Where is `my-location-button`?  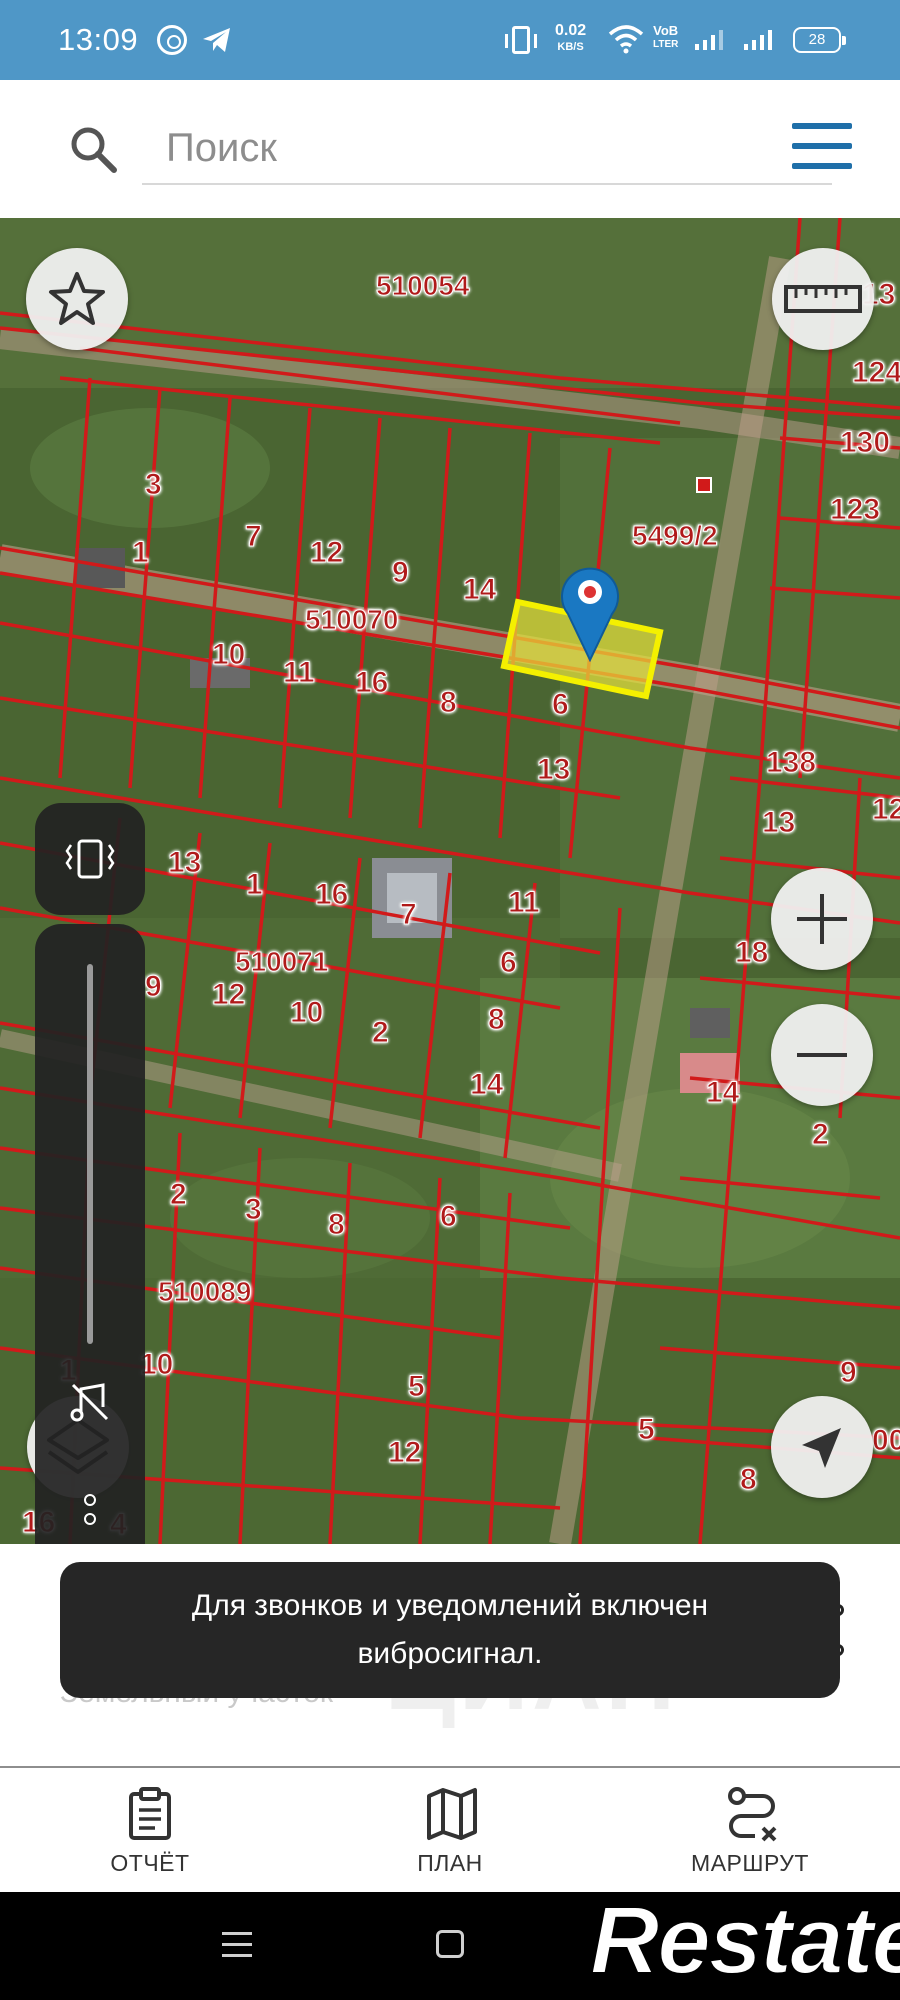
my-location-button is located at coordinates (822, 1447).